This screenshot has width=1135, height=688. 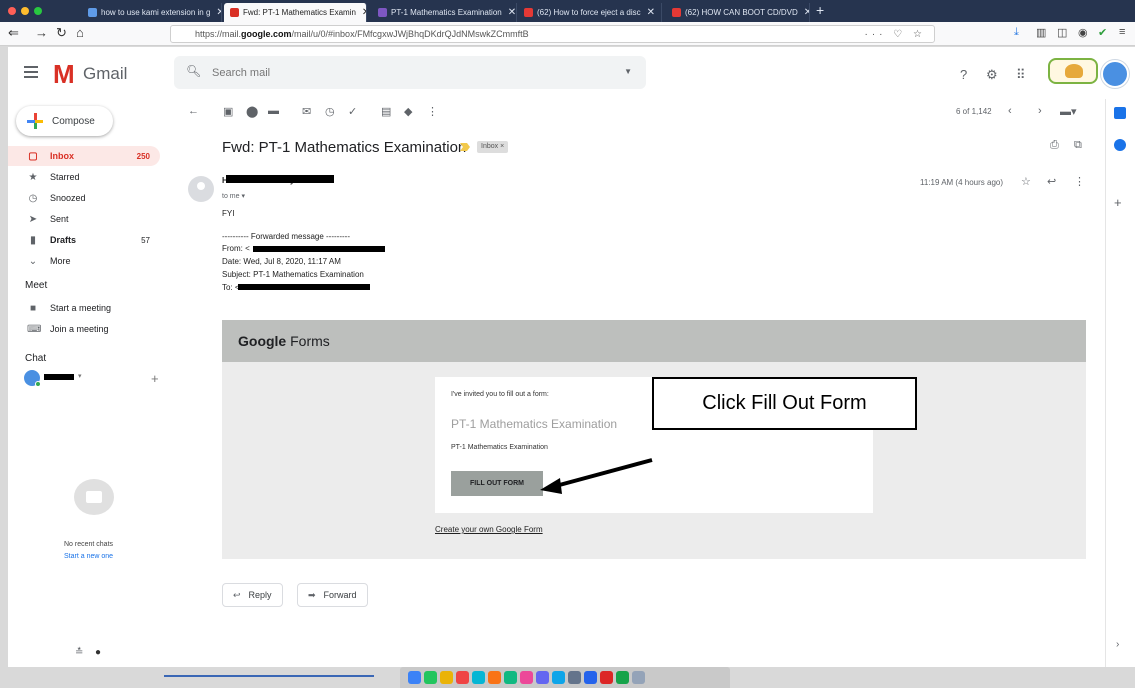 What do you see at coordinates (494, 677) in the screenshot?
I see `firefox-icon` at bounding box center [494, 677].